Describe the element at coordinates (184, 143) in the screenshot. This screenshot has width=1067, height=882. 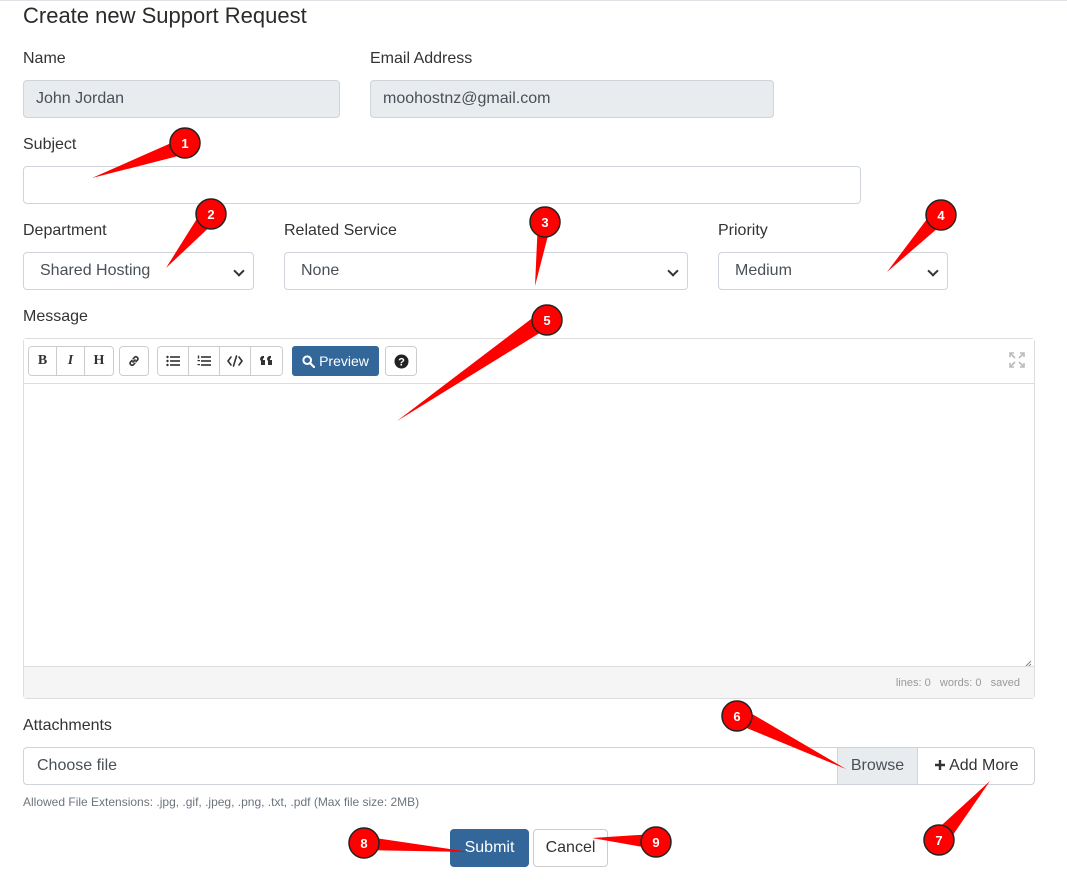
I see `marker-label-1: 1` at that location.